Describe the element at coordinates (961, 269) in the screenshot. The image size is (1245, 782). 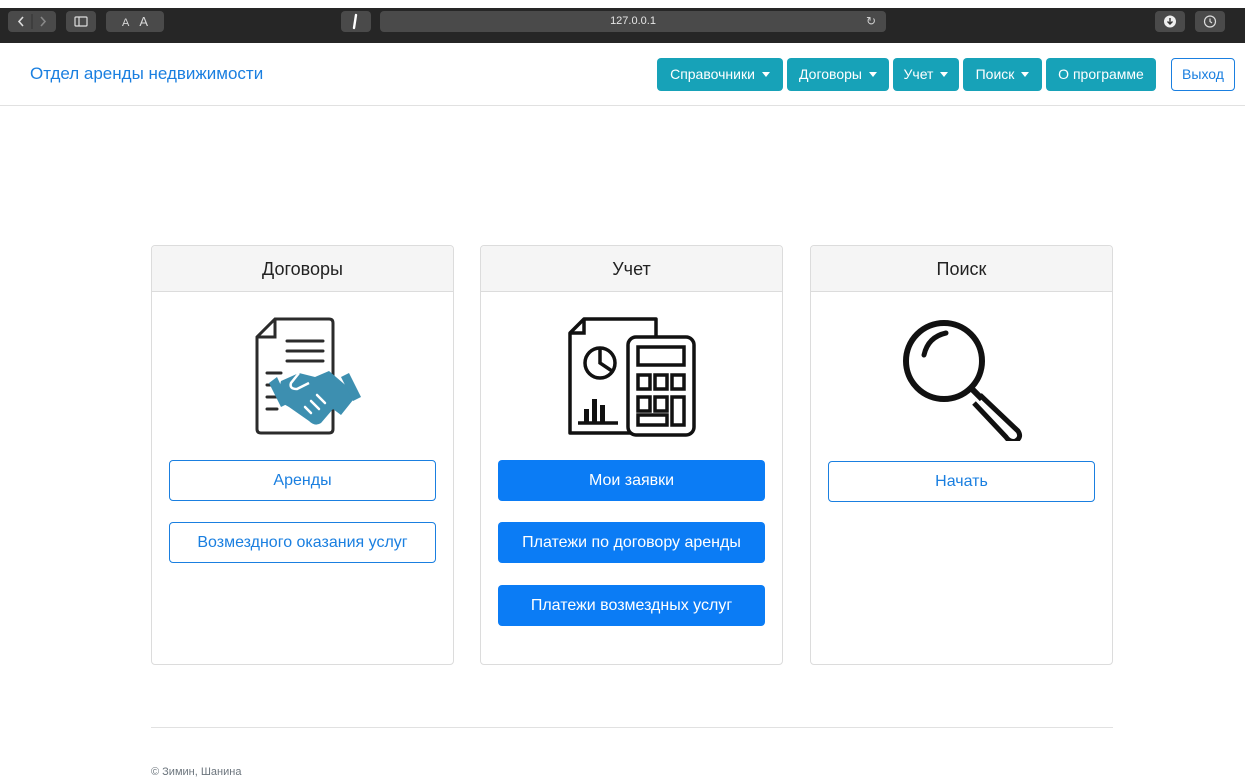
I see `search-card-title: Поиск` at that location.